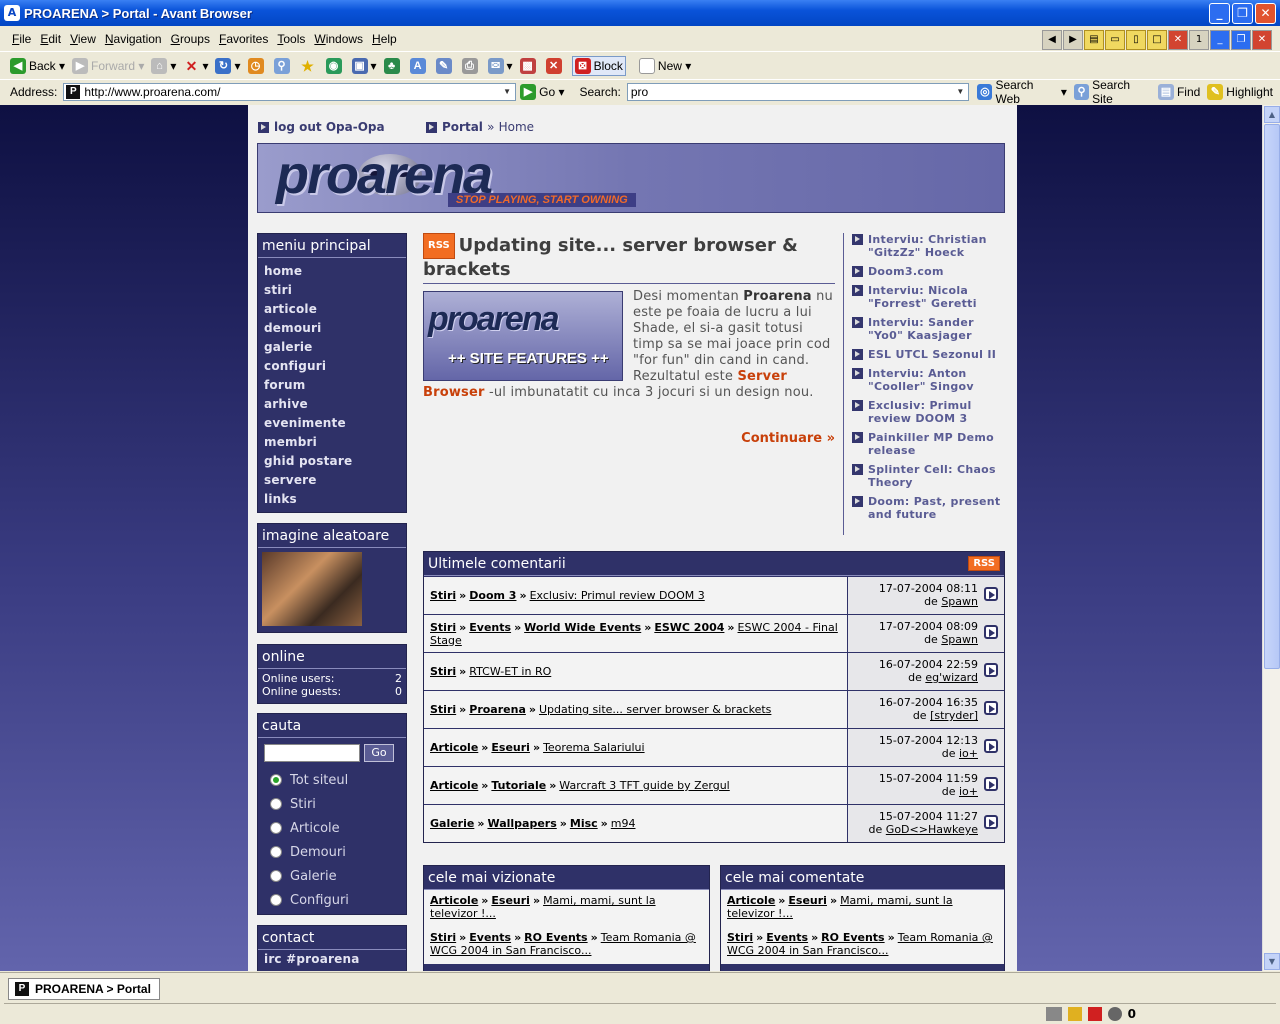  What do you see at coordinates (617, 595) in the screenshot?
I see `comment-topic-link: Exclusiv: Primul review DOOM 3` at bounding box center [617, 595].